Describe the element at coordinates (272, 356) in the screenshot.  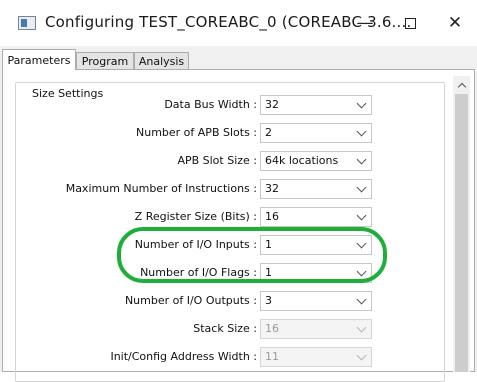
I see `combo-value: 11` at that location.